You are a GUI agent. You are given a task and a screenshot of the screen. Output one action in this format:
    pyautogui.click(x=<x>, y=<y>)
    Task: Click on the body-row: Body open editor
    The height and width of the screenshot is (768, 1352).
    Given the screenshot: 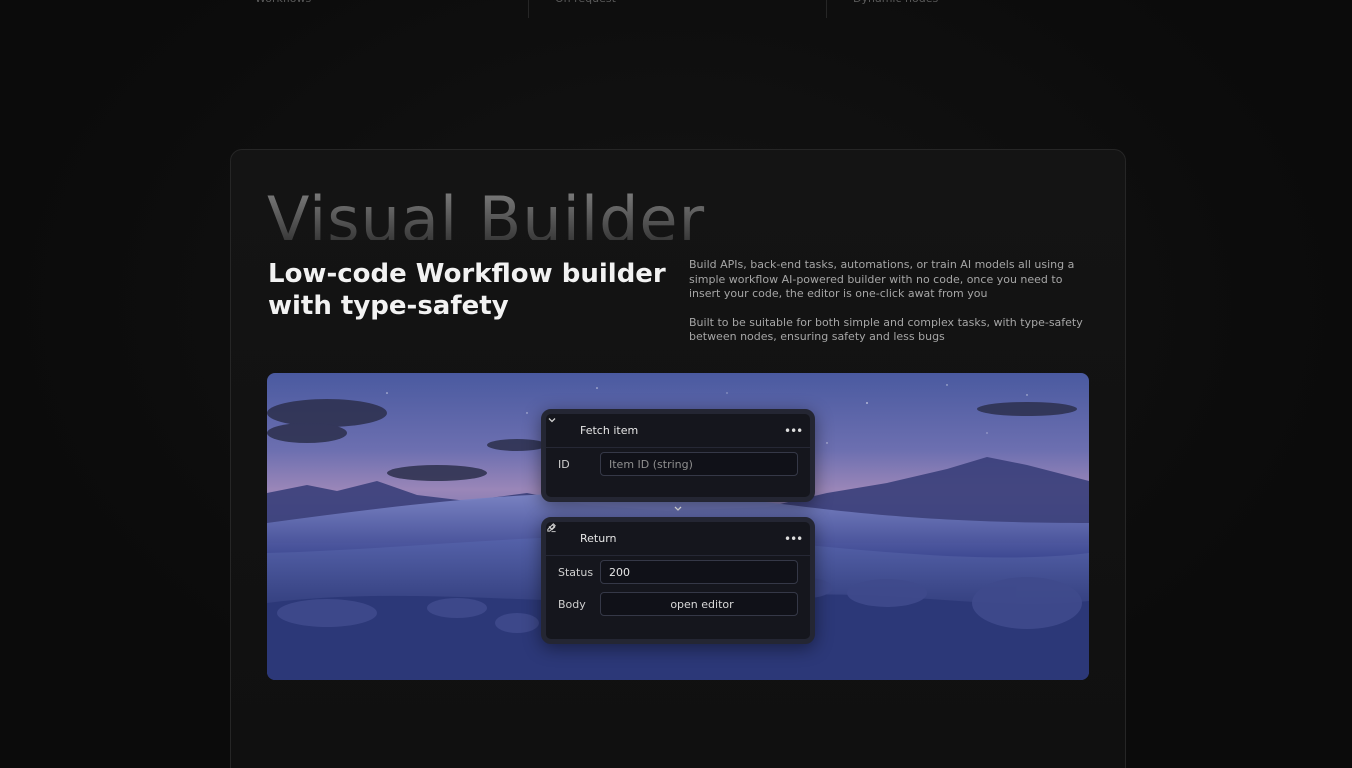 What is the action you would take?
    pyautogui.click(x=678, y=571)
    